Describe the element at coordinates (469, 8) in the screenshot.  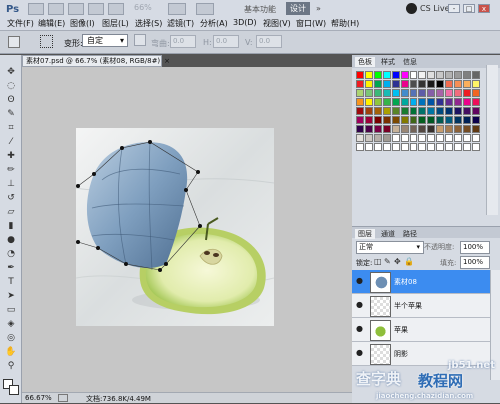
I see `maximize-button: □` at that location.